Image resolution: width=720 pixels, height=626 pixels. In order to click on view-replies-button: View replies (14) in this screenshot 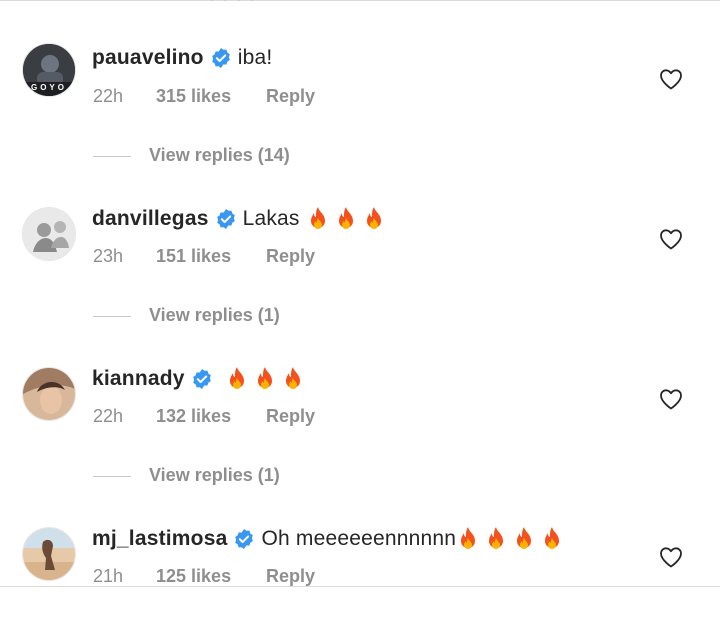, I will do `click(191, 155)`.